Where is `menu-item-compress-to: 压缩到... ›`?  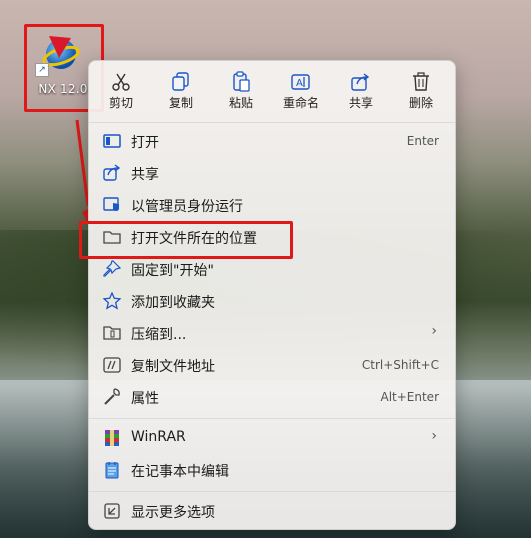 menu-item-compress-to: 压缩到... › is located at coordinates (272, 333).